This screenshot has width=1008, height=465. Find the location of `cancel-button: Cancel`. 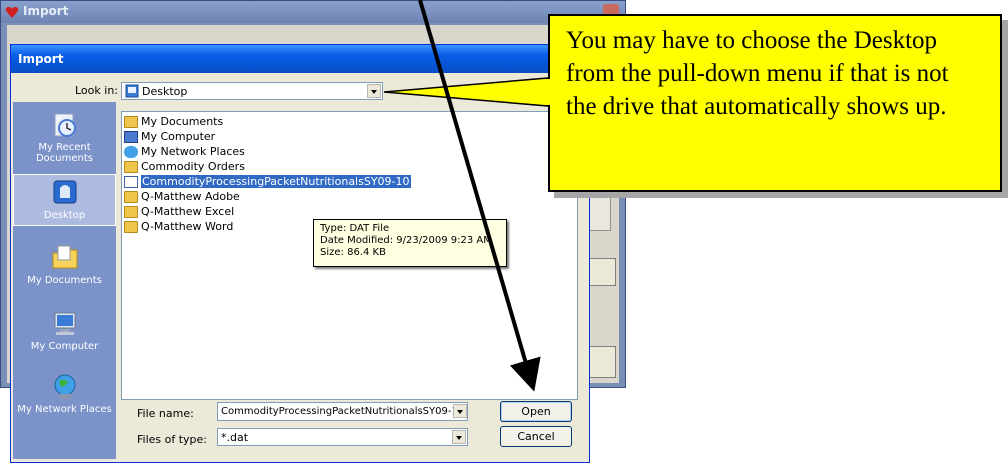

cancel-button: Cancel is located at coordinates (536, 436).